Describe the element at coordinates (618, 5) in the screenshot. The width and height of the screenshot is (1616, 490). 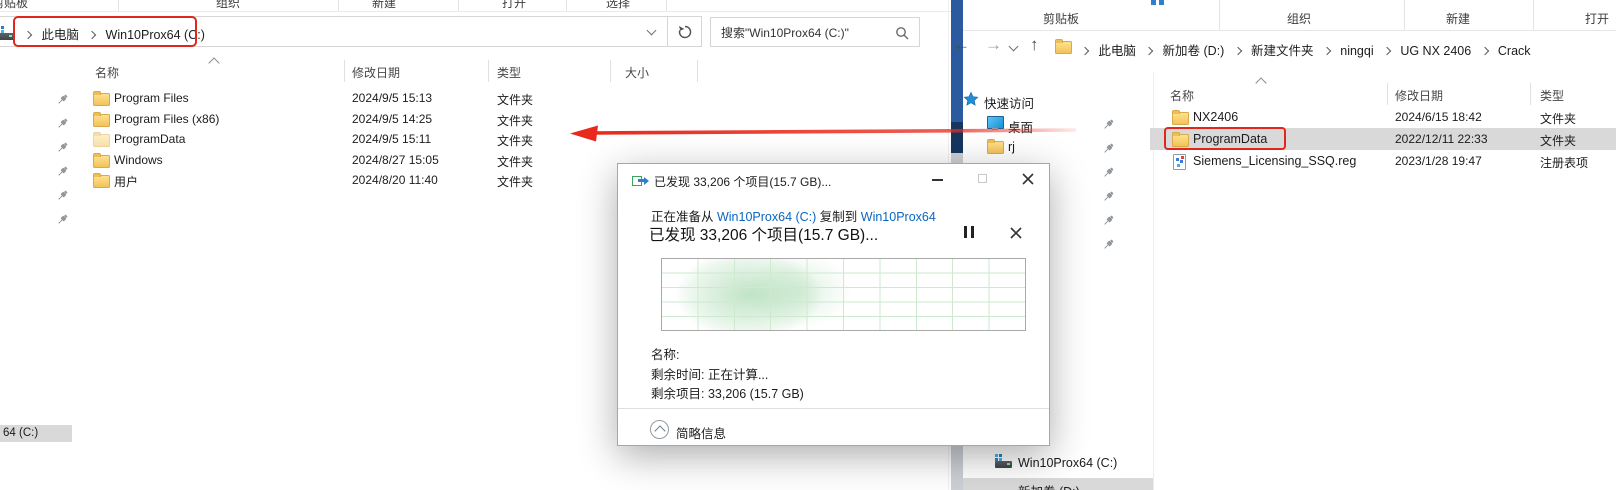
I see `ribbon-group-select: 选择` at that location.